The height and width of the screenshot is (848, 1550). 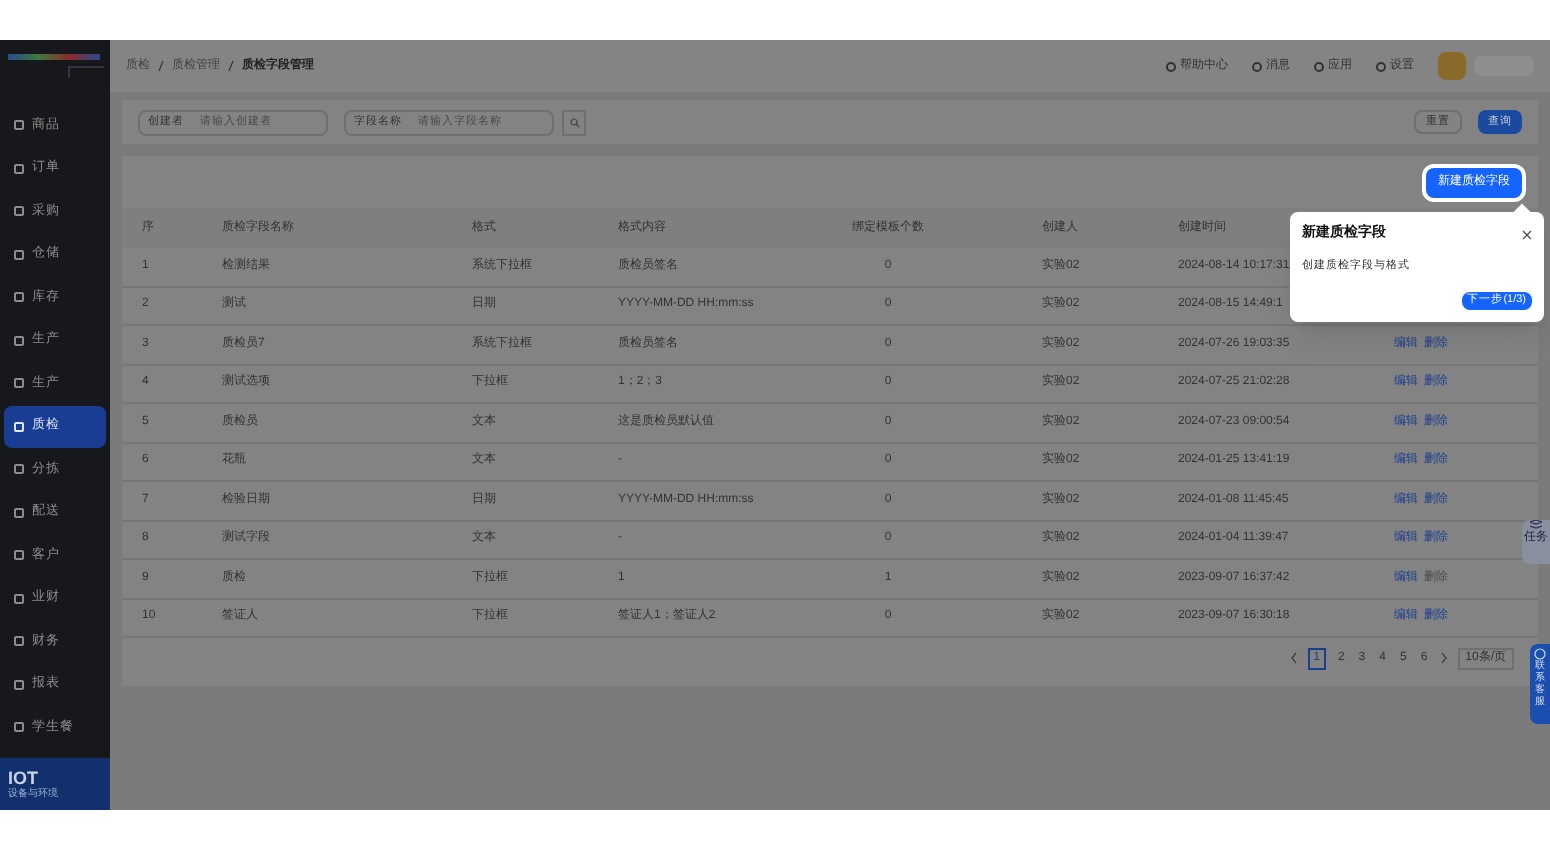 I want to click on layers-icon, so click(x=1536, y=525).